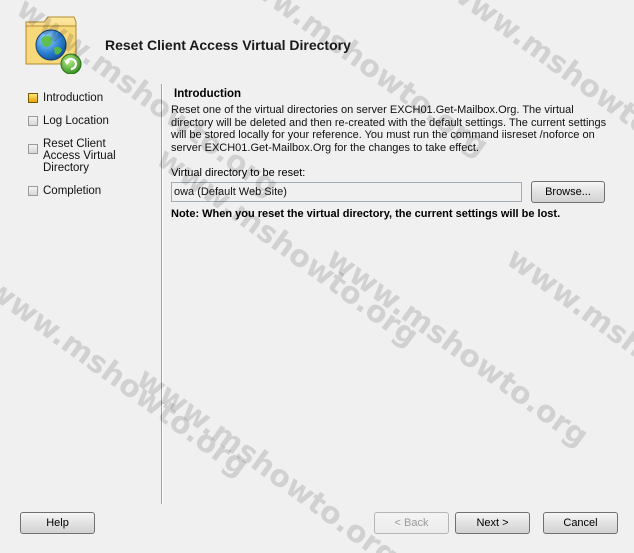 Image resolution: width=634 pixels, height=553 pixels. What do you see at coordinates (238, 173) in the screenshot?
I see `virtual-directory-label: Virtual directory to be reset:` at bounding box center [238, 173].